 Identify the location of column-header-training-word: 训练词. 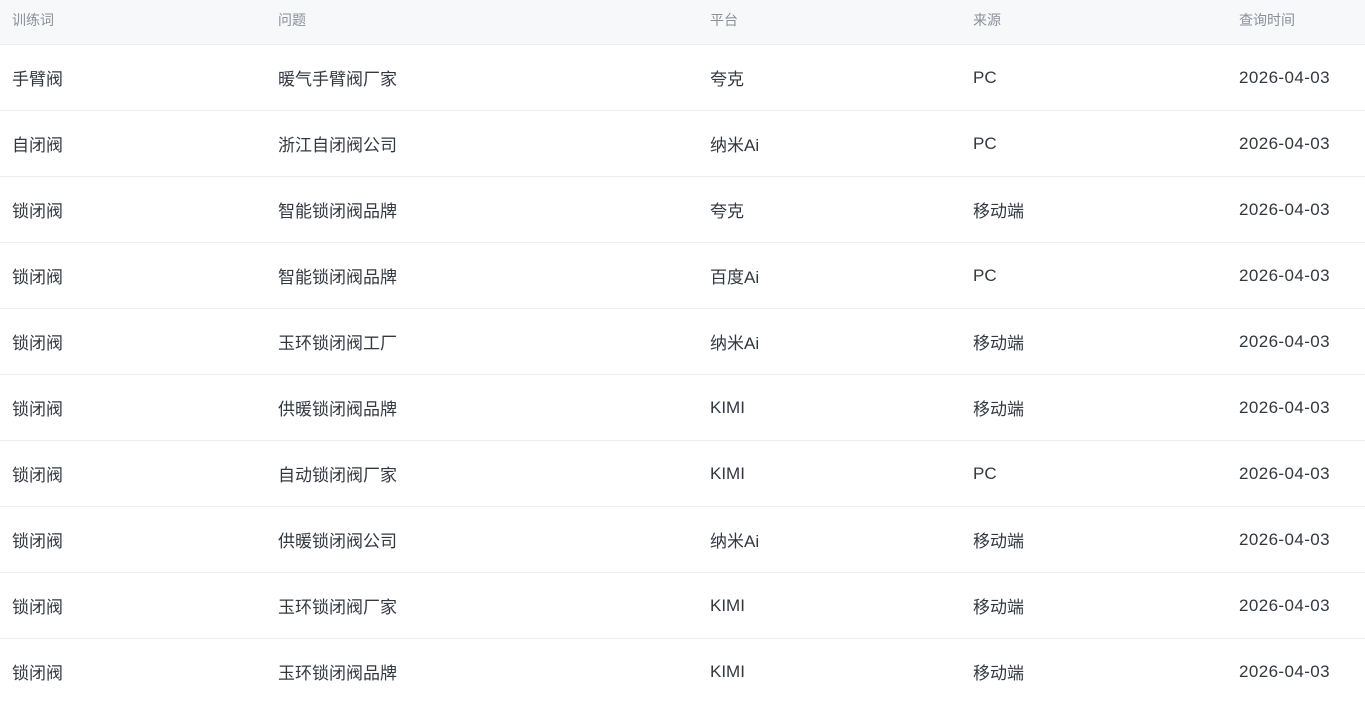
(33, 22).